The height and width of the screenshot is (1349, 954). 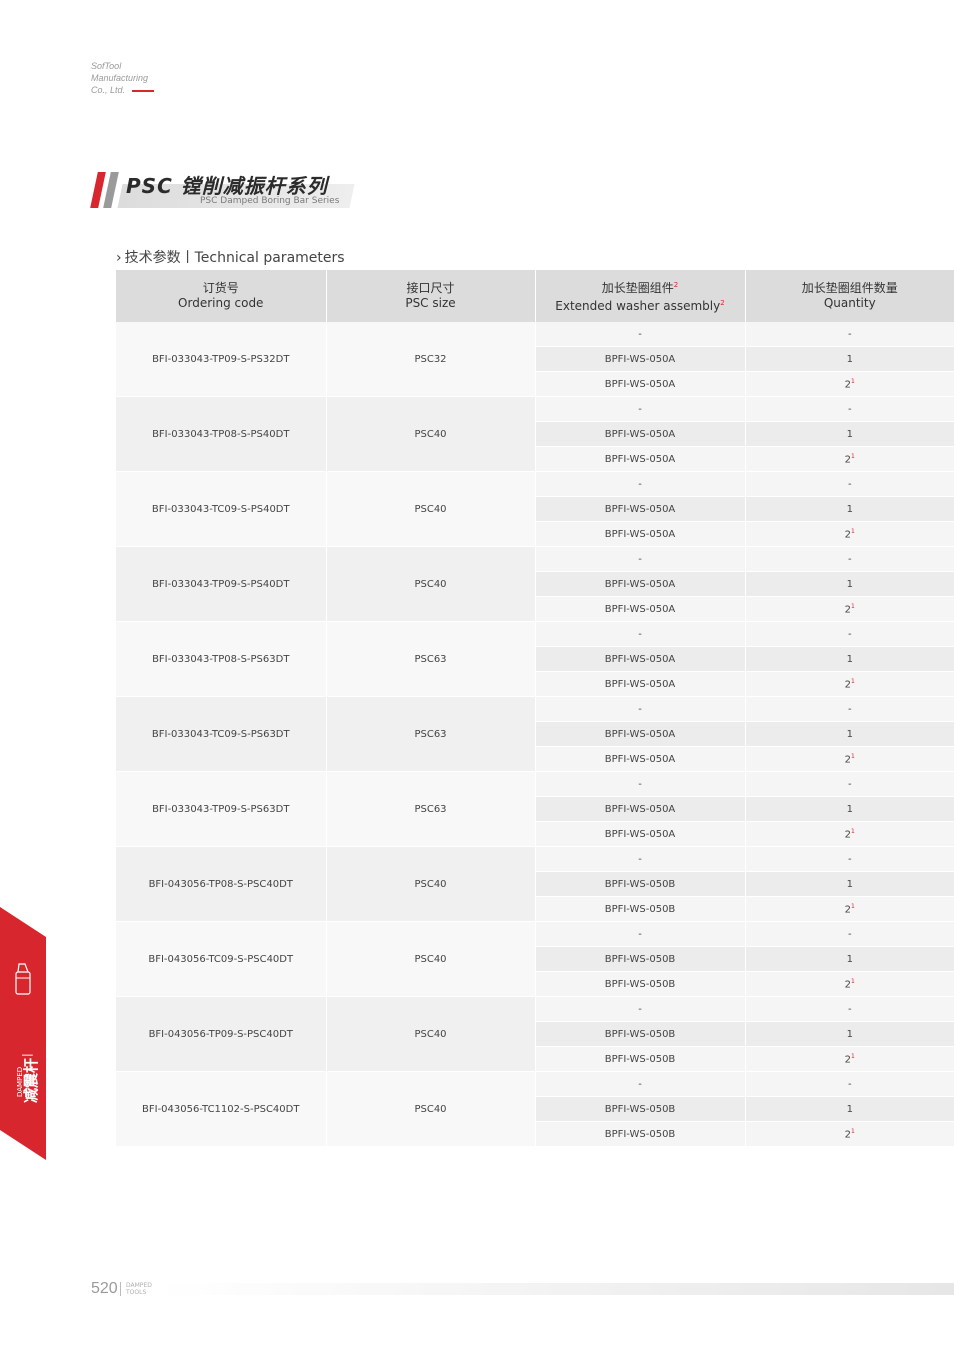 What do you see at coordinates (139, 1289) in the screenshot?
I see `footer-label: DAMPED TOOLS` at bounding box center [139, 1289].